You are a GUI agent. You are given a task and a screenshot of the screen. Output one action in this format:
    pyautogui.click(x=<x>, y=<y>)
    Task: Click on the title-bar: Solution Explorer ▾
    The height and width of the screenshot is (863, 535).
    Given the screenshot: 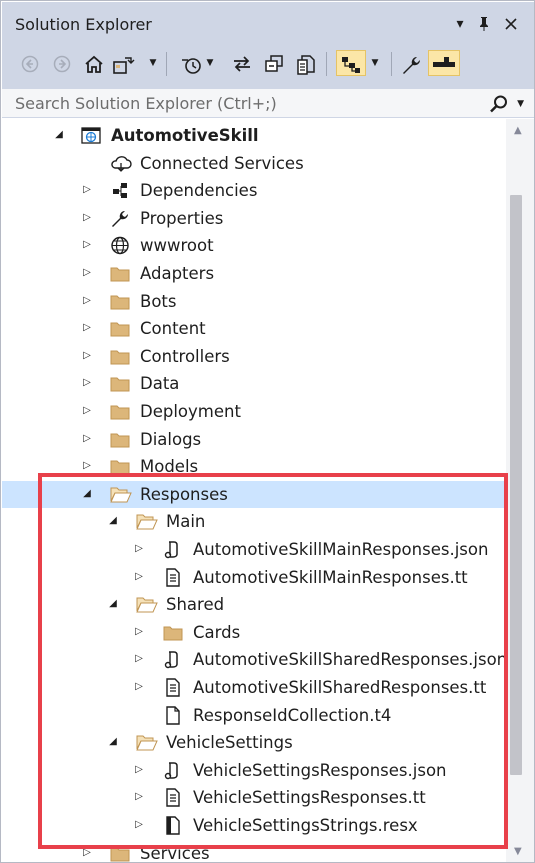 What is the action you would take?
    pyautogui.click(x=268, y=21)
    